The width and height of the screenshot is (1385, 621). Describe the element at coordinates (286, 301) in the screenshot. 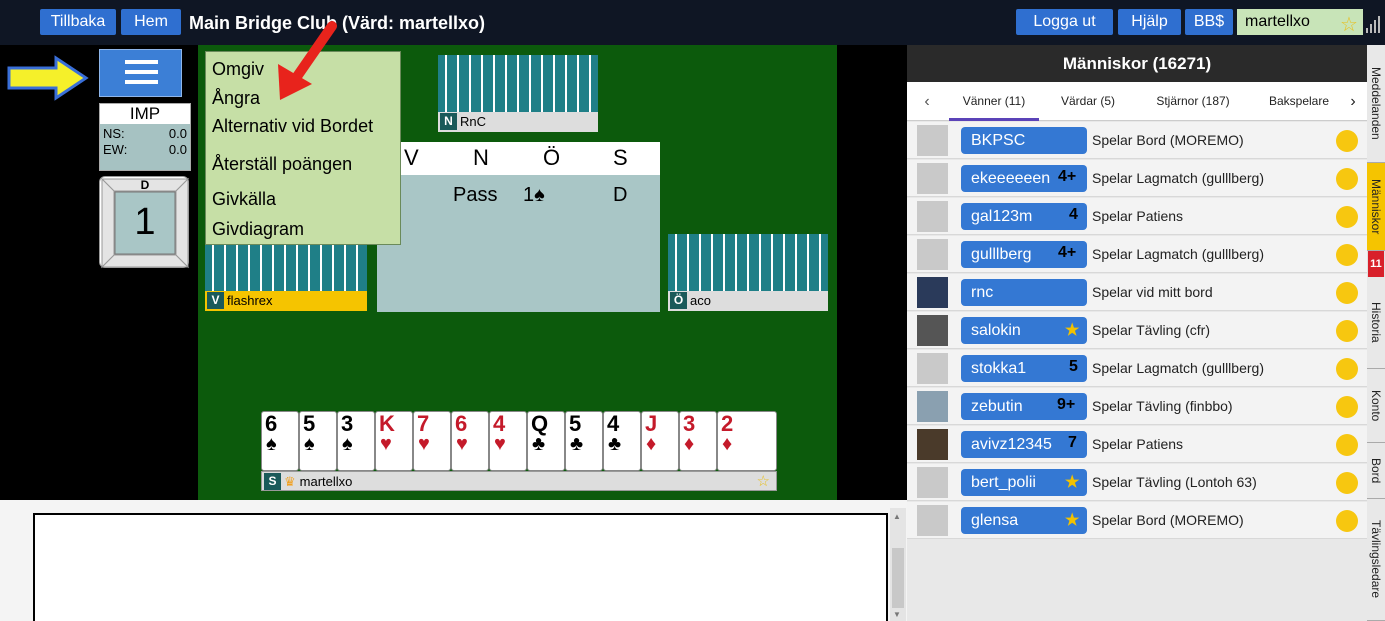

I see `west-player-label: Vflashrex` at that location.